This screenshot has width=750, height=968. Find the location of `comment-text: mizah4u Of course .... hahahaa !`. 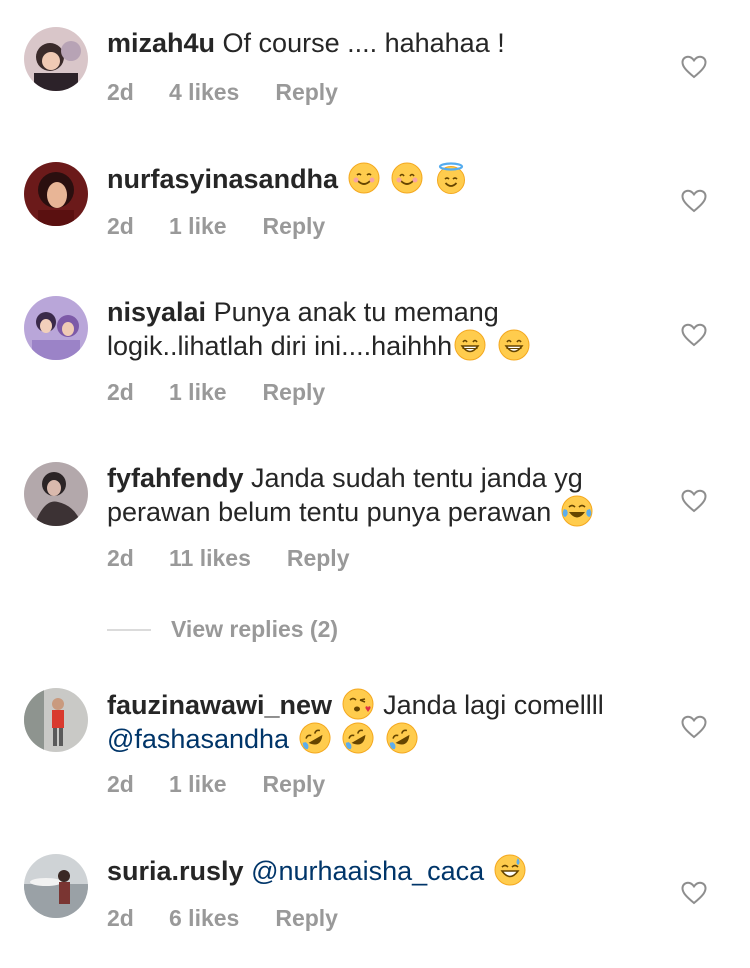

comment-text: mizah4u Of course .... hahahaa ! is located at coordinates (383, 43).